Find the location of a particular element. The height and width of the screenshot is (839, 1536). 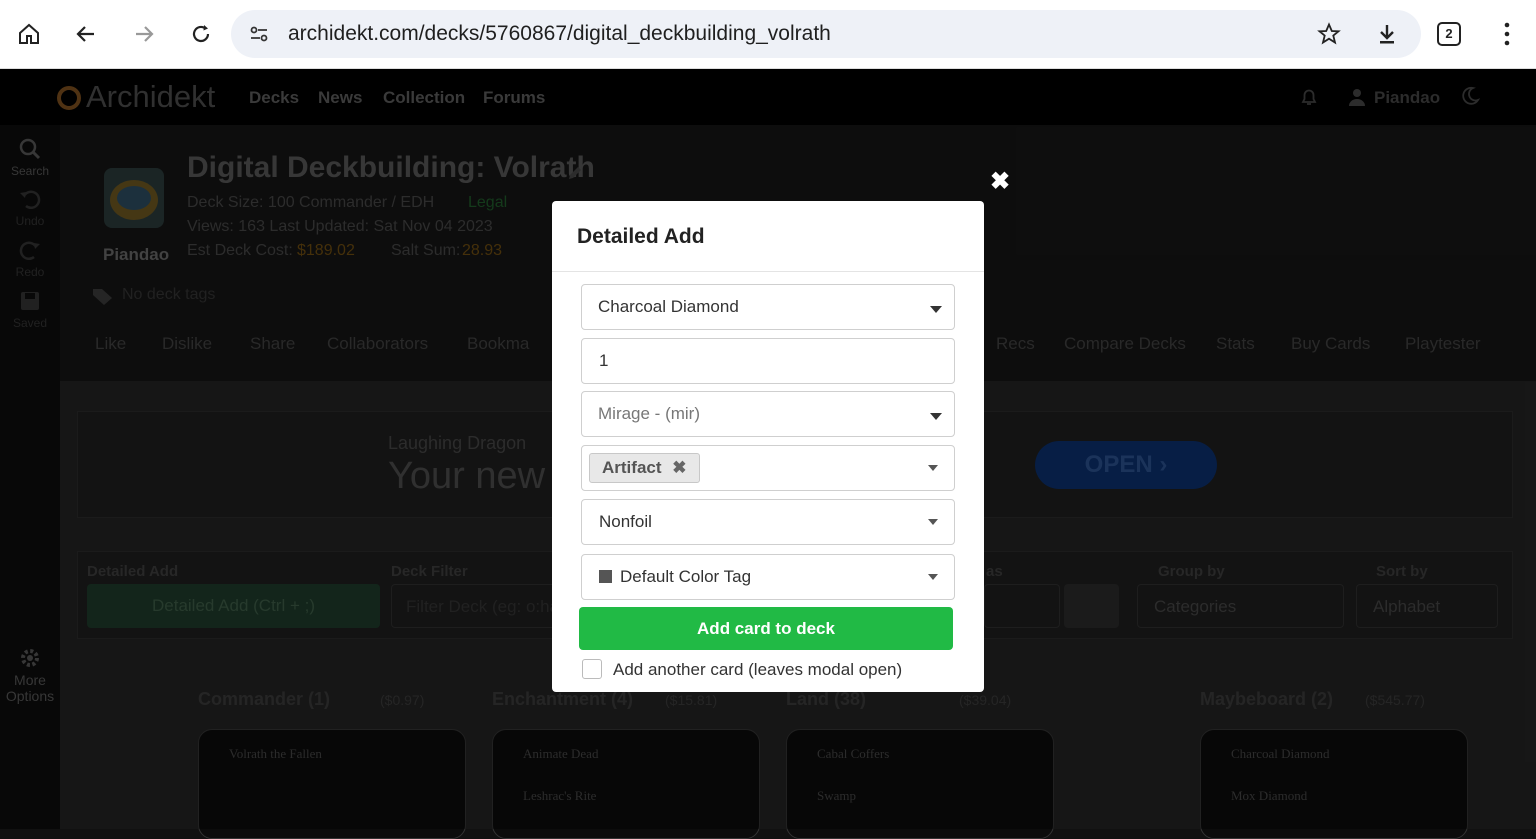

foil-value: Nonfoil is located at coordinates (625, 521).